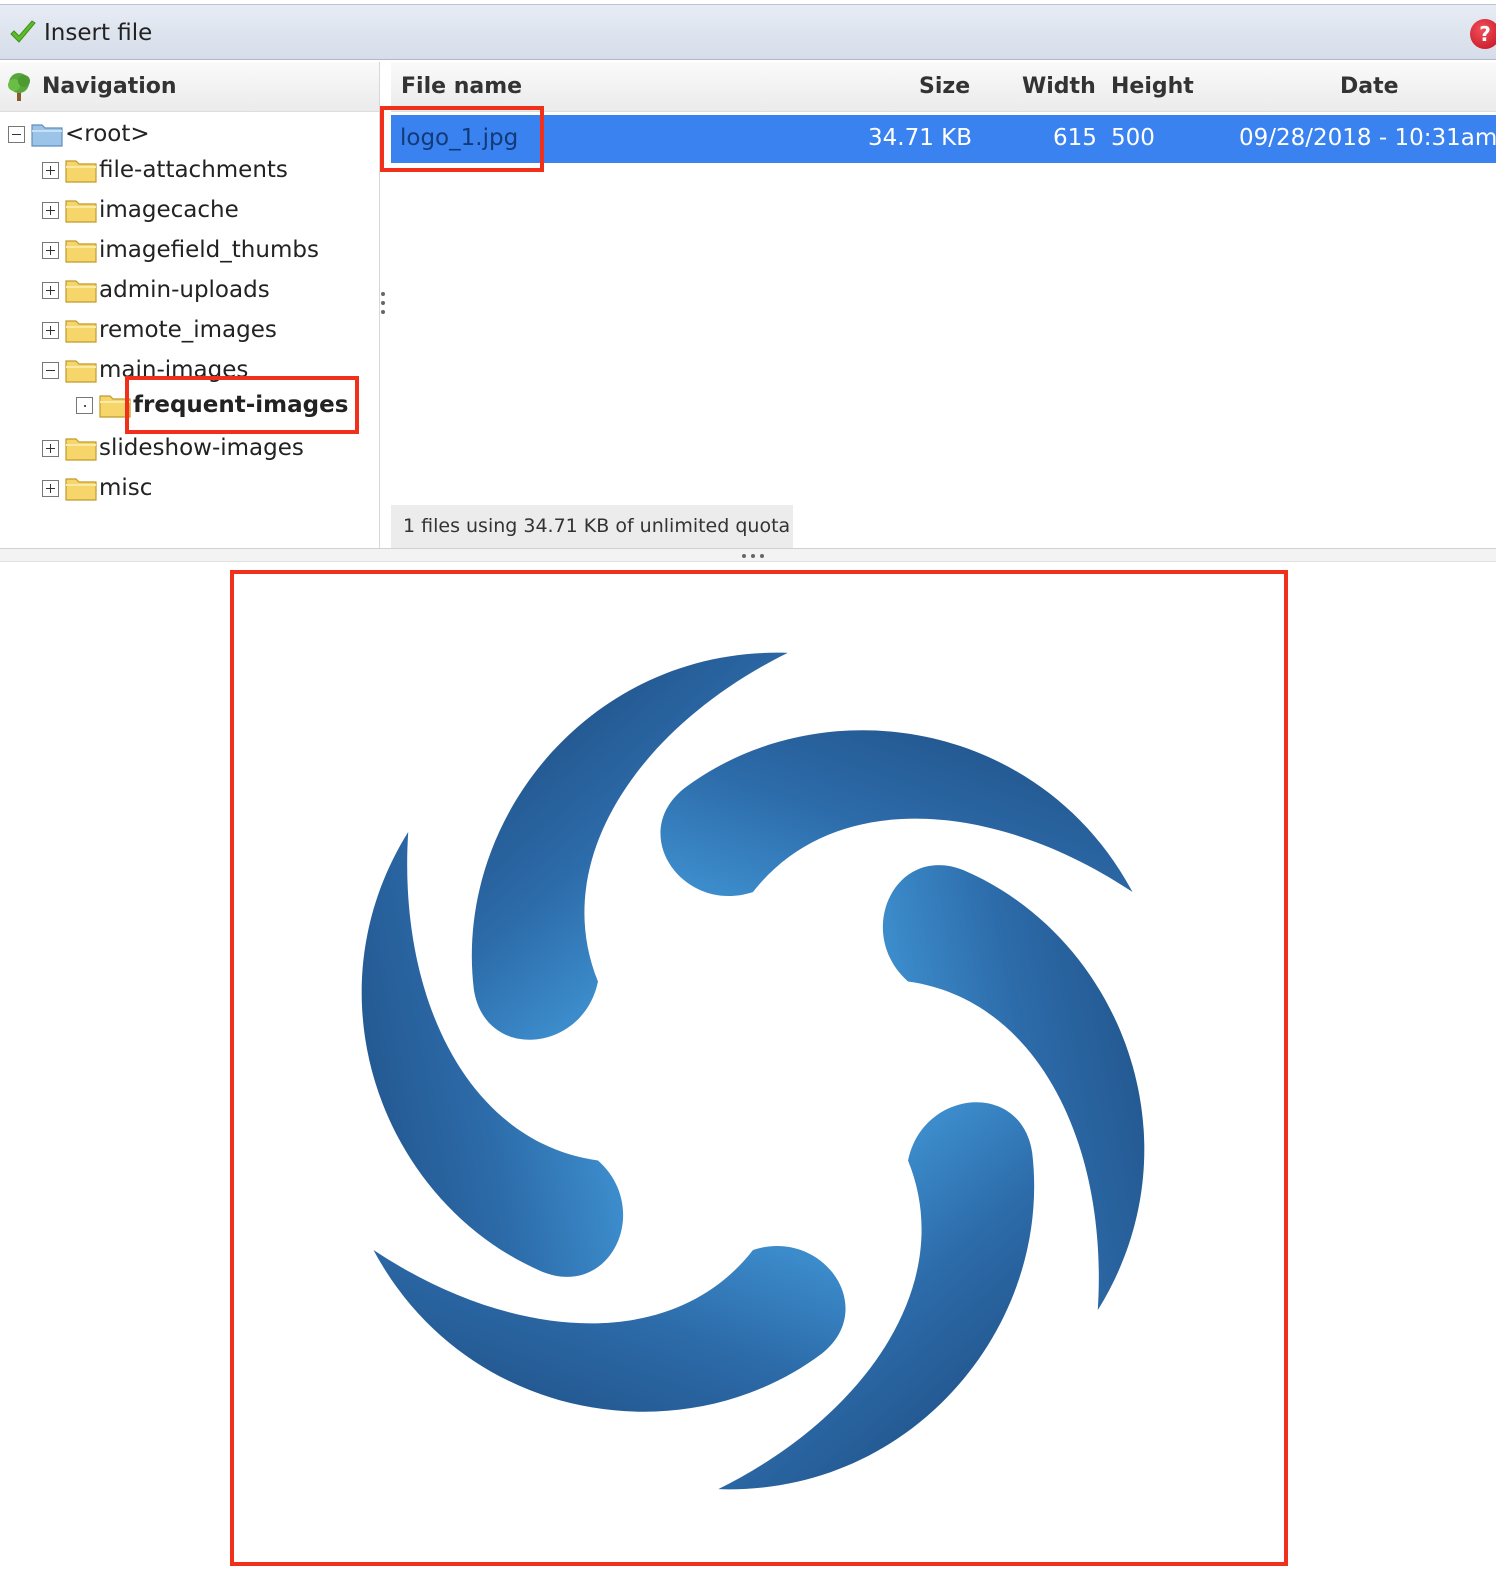 This screenshot has width=1496, height=1574. Describe the element at coordinates (459, 138) in the screenshot. I see `file-name-cell: logo_1.jpg` at that location.